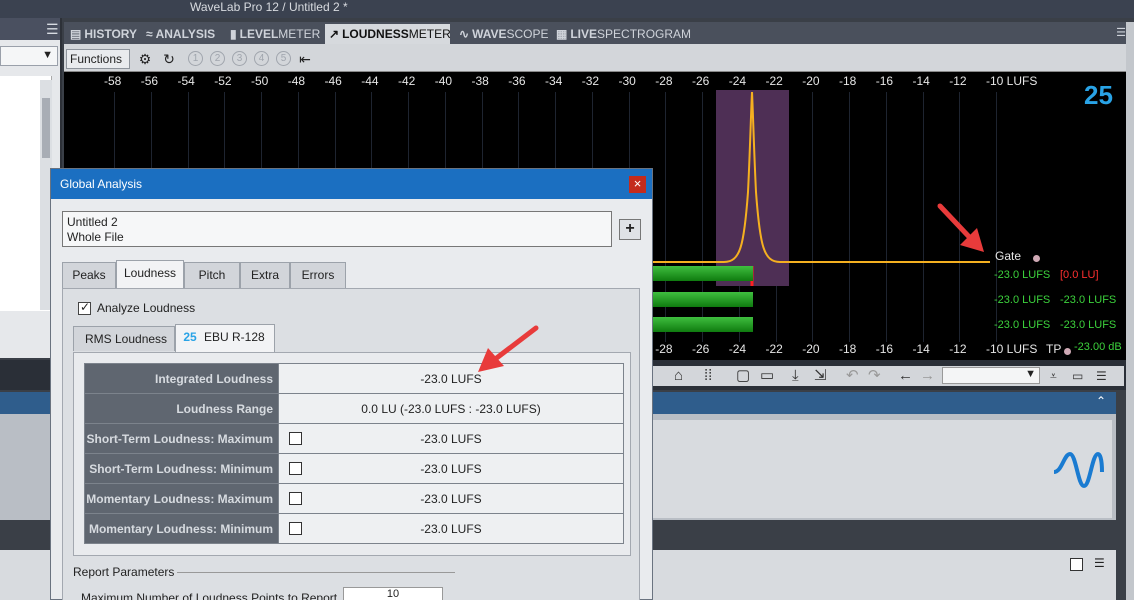 This screenshot has width=1134, height=600. What do you see at coordinates (1101, 401) in the screenshot?
I see `chevron-up-icon: ⌃` at bounding box center [1101, 401].